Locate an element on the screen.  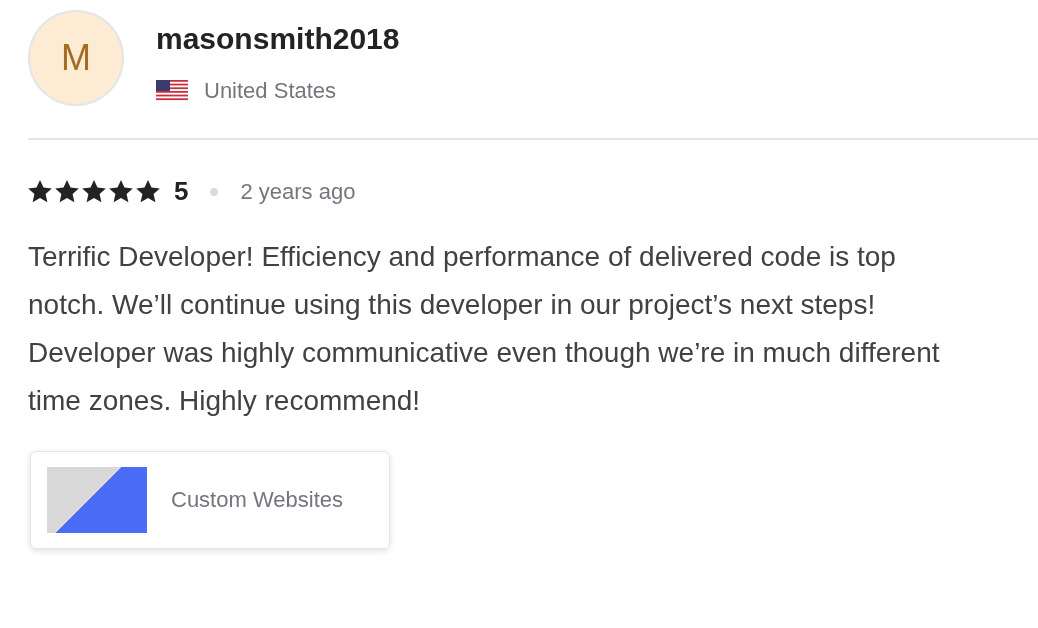
separator-dot is located at coordinates (214, 191).